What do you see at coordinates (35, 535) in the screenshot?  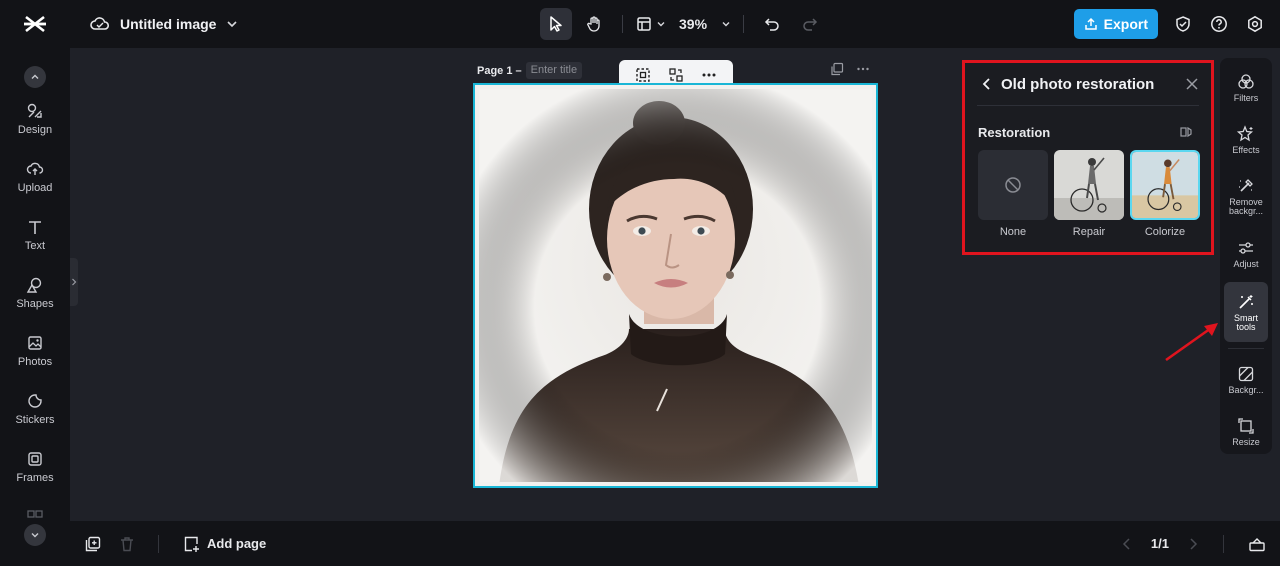 I see `scroll-down-button` at bounding box center [35, 535].